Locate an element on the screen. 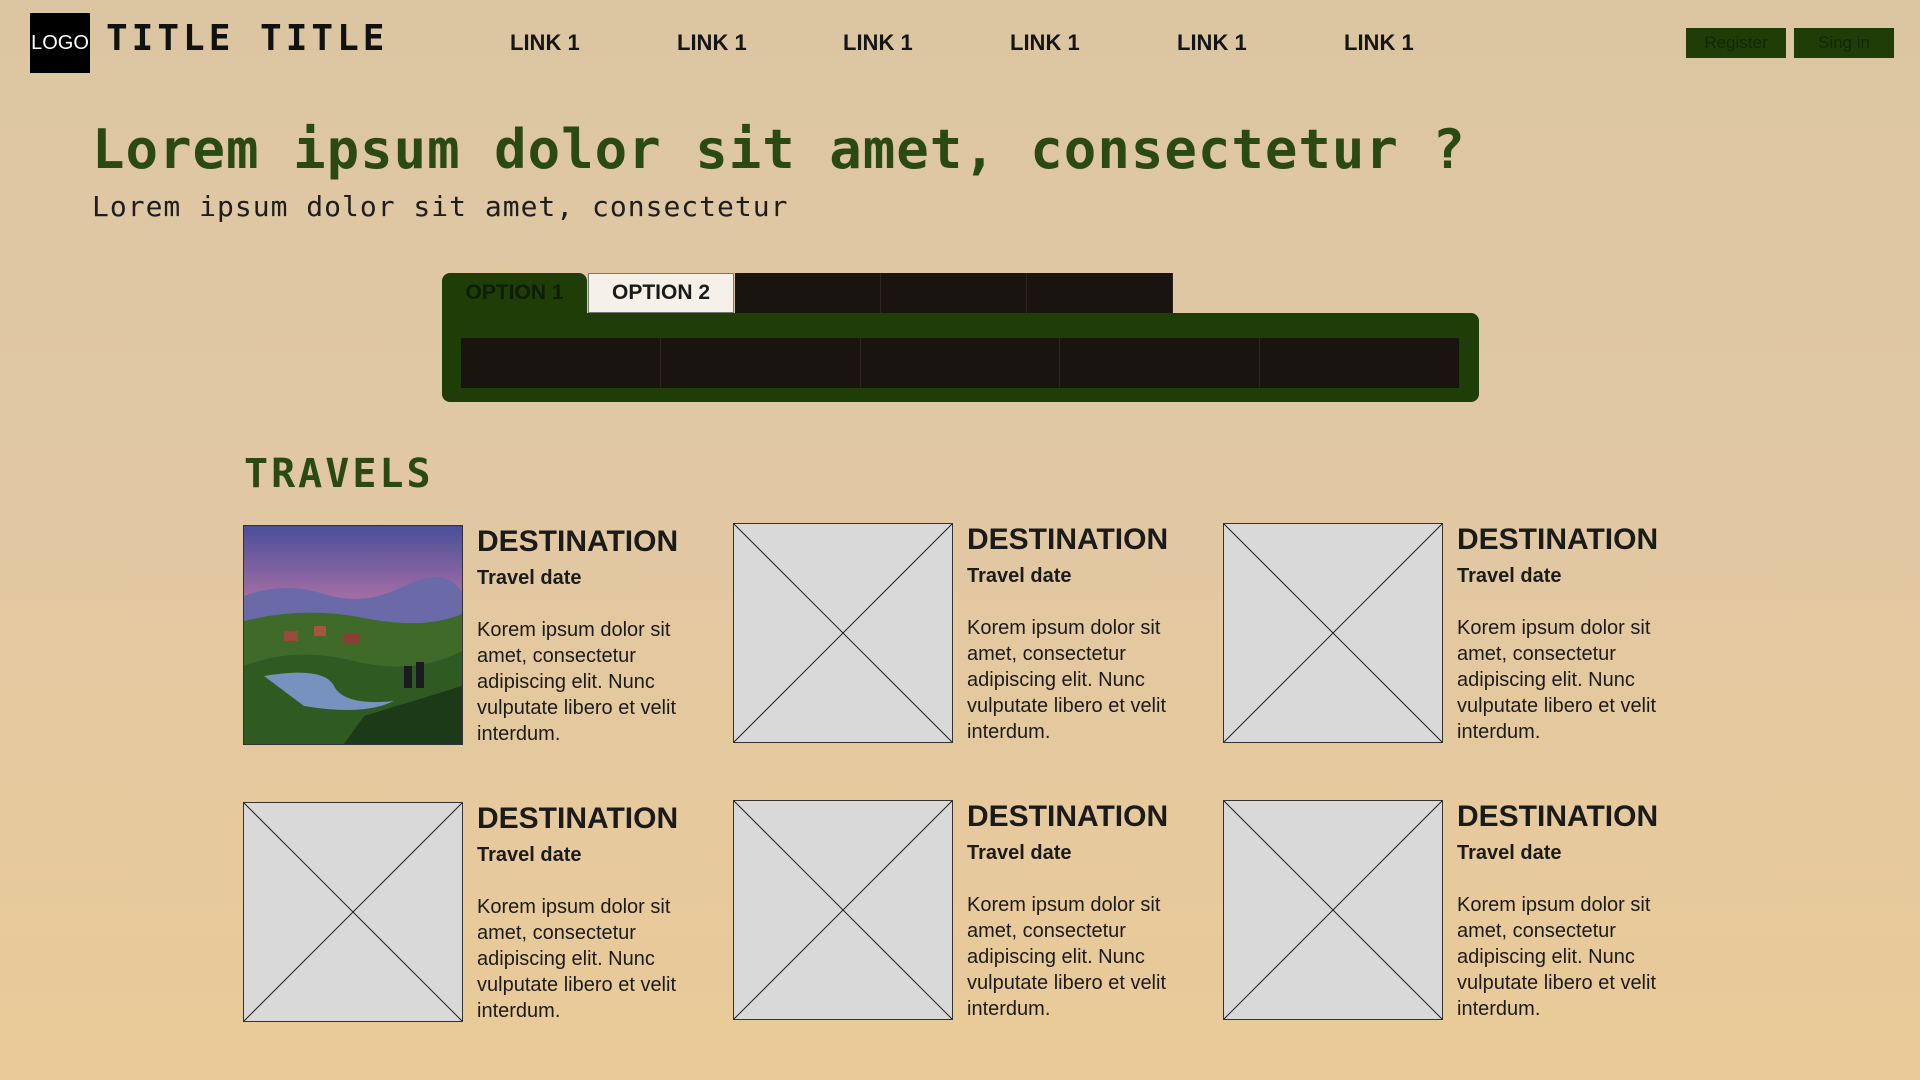 Image resolution: width=1920 pixels, height=1080 pixels. search-bar is located at coordinates (960, 363).